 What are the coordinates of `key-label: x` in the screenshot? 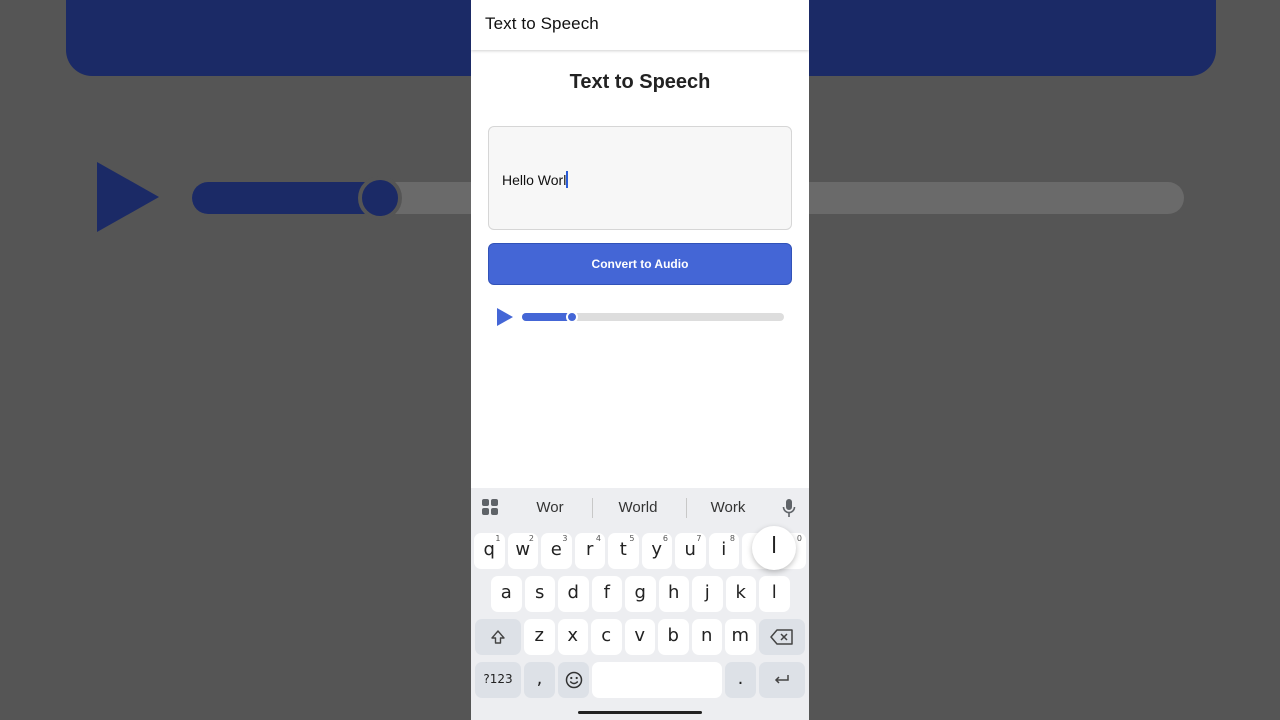 It's located at (573, 635).